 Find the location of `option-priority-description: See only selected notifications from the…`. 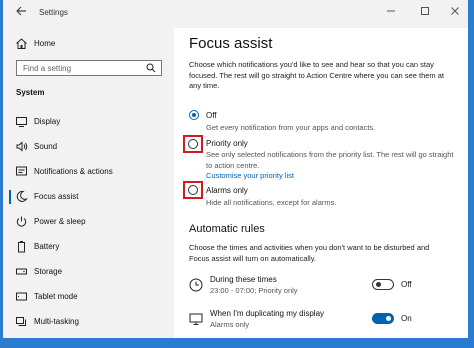

option-priority-description: See only selected notifications from the… is located at coordinates (330, 160).